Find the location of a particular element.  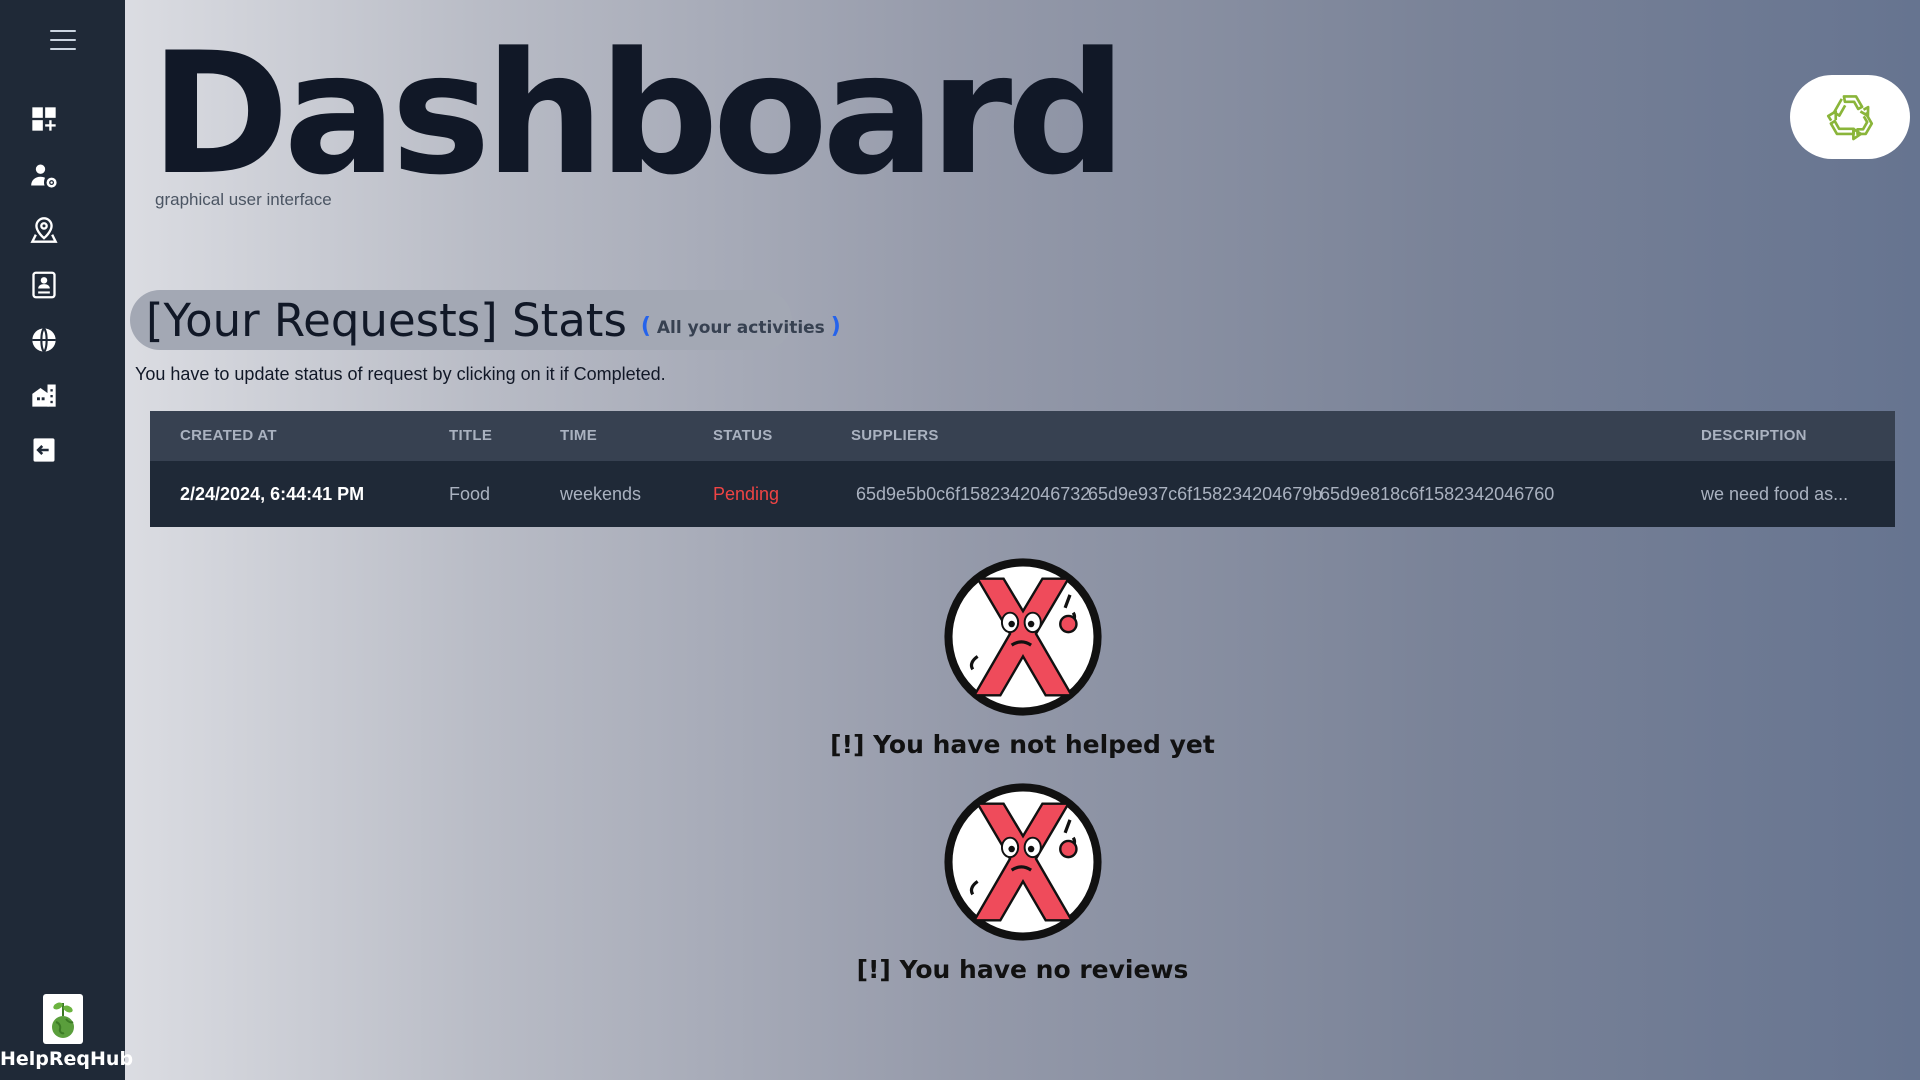

column-header-description: DESCRIPTION is located at coordinates (1754, 435).